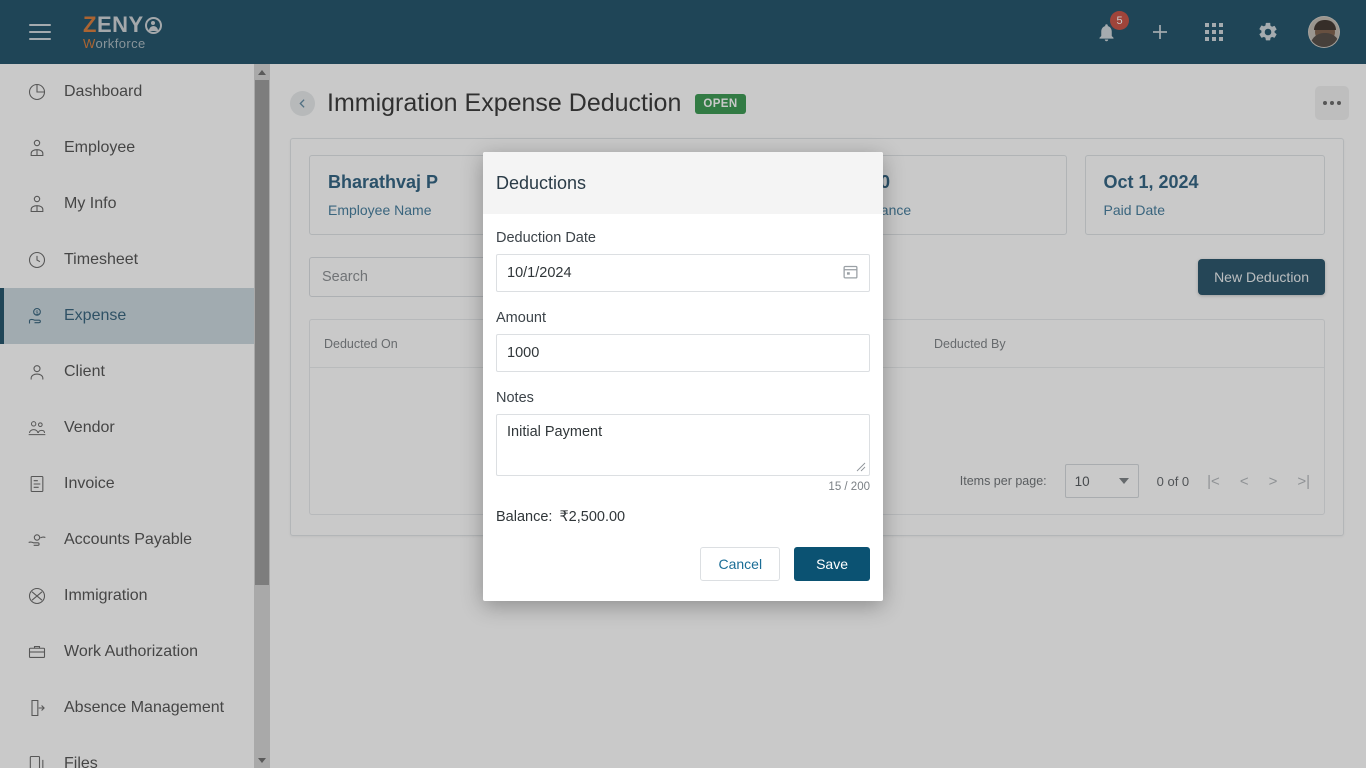 This screenshot has width=1366, height=768. I want to click on notes-textarea: Initial Payment, so click(683, 445).